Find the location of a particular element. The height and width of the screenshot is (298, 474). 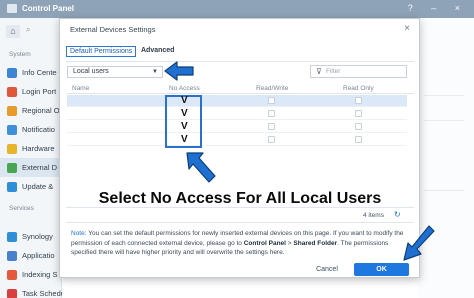

section-services: Services is located at coordinates (21, 208).